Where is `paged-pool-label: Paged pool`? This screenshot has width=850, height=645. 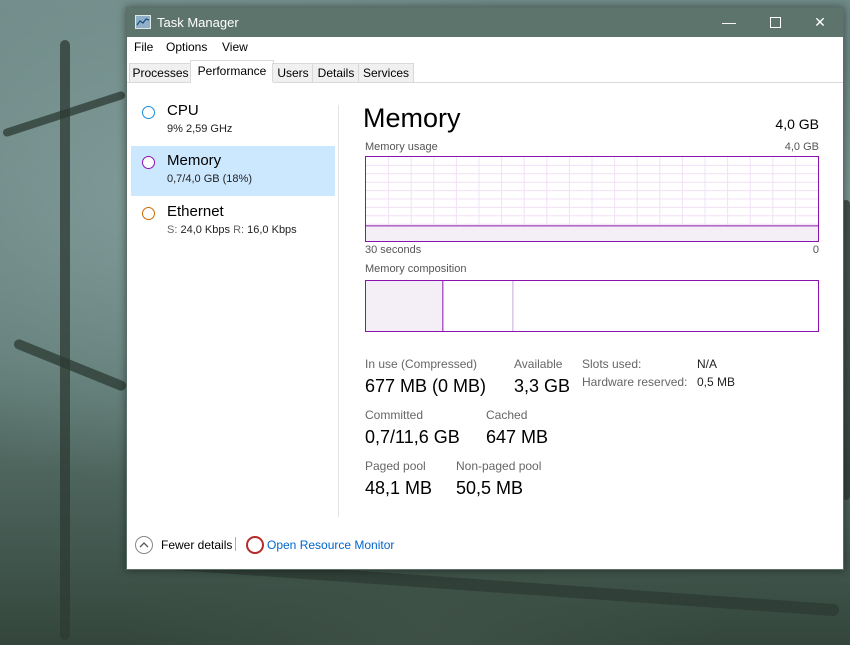 paged-pool-label: Paged pool is located at coordinates (395, 466).